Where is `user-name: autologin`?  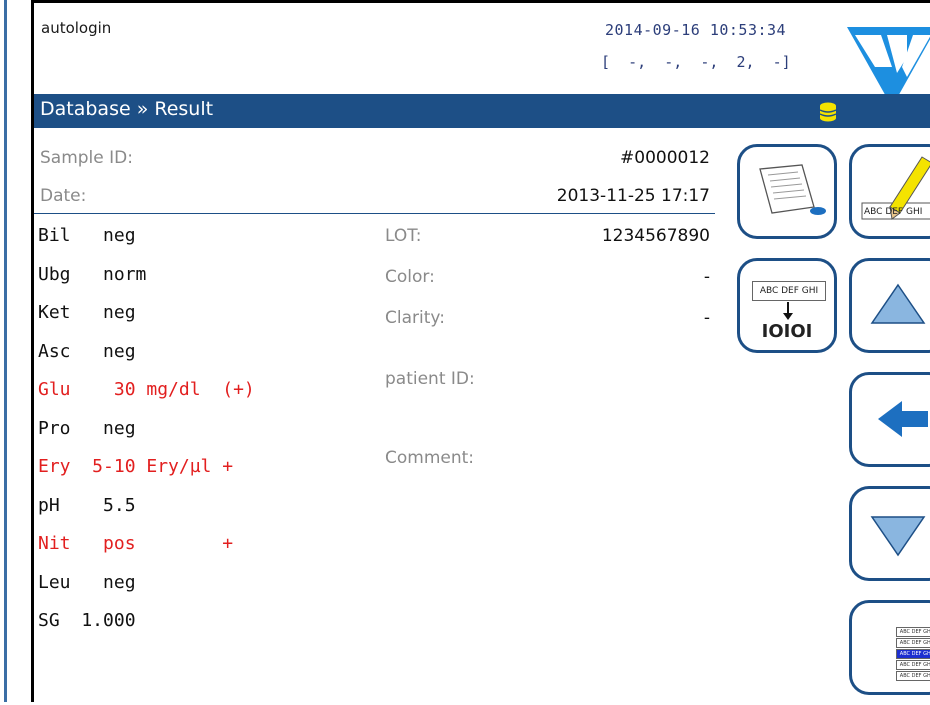 user-name: autologin is located at coordinates (76, 28).